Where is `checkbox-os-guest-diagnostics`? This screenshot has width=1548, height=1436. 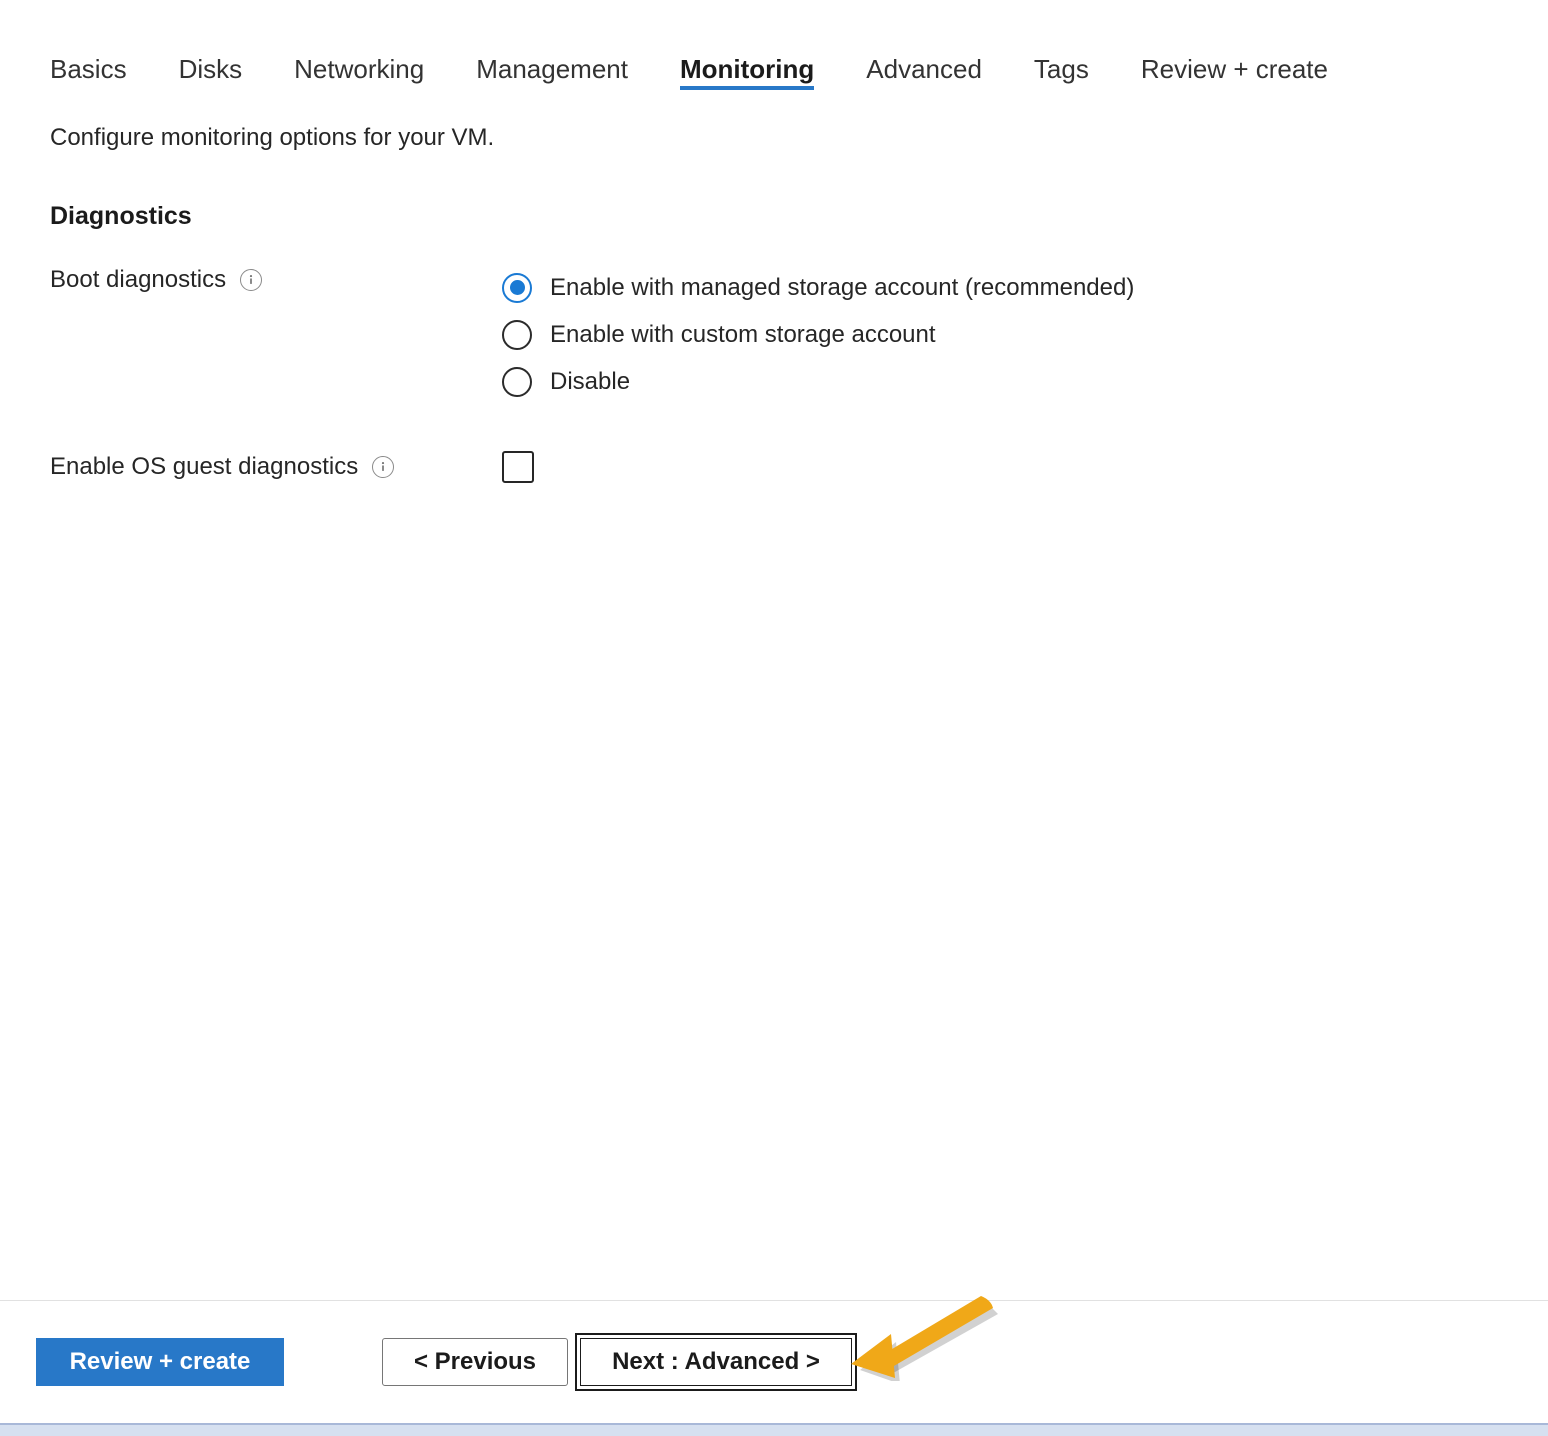
checkbox-os-guest-diagnostics is located at coordinates (518, 467).